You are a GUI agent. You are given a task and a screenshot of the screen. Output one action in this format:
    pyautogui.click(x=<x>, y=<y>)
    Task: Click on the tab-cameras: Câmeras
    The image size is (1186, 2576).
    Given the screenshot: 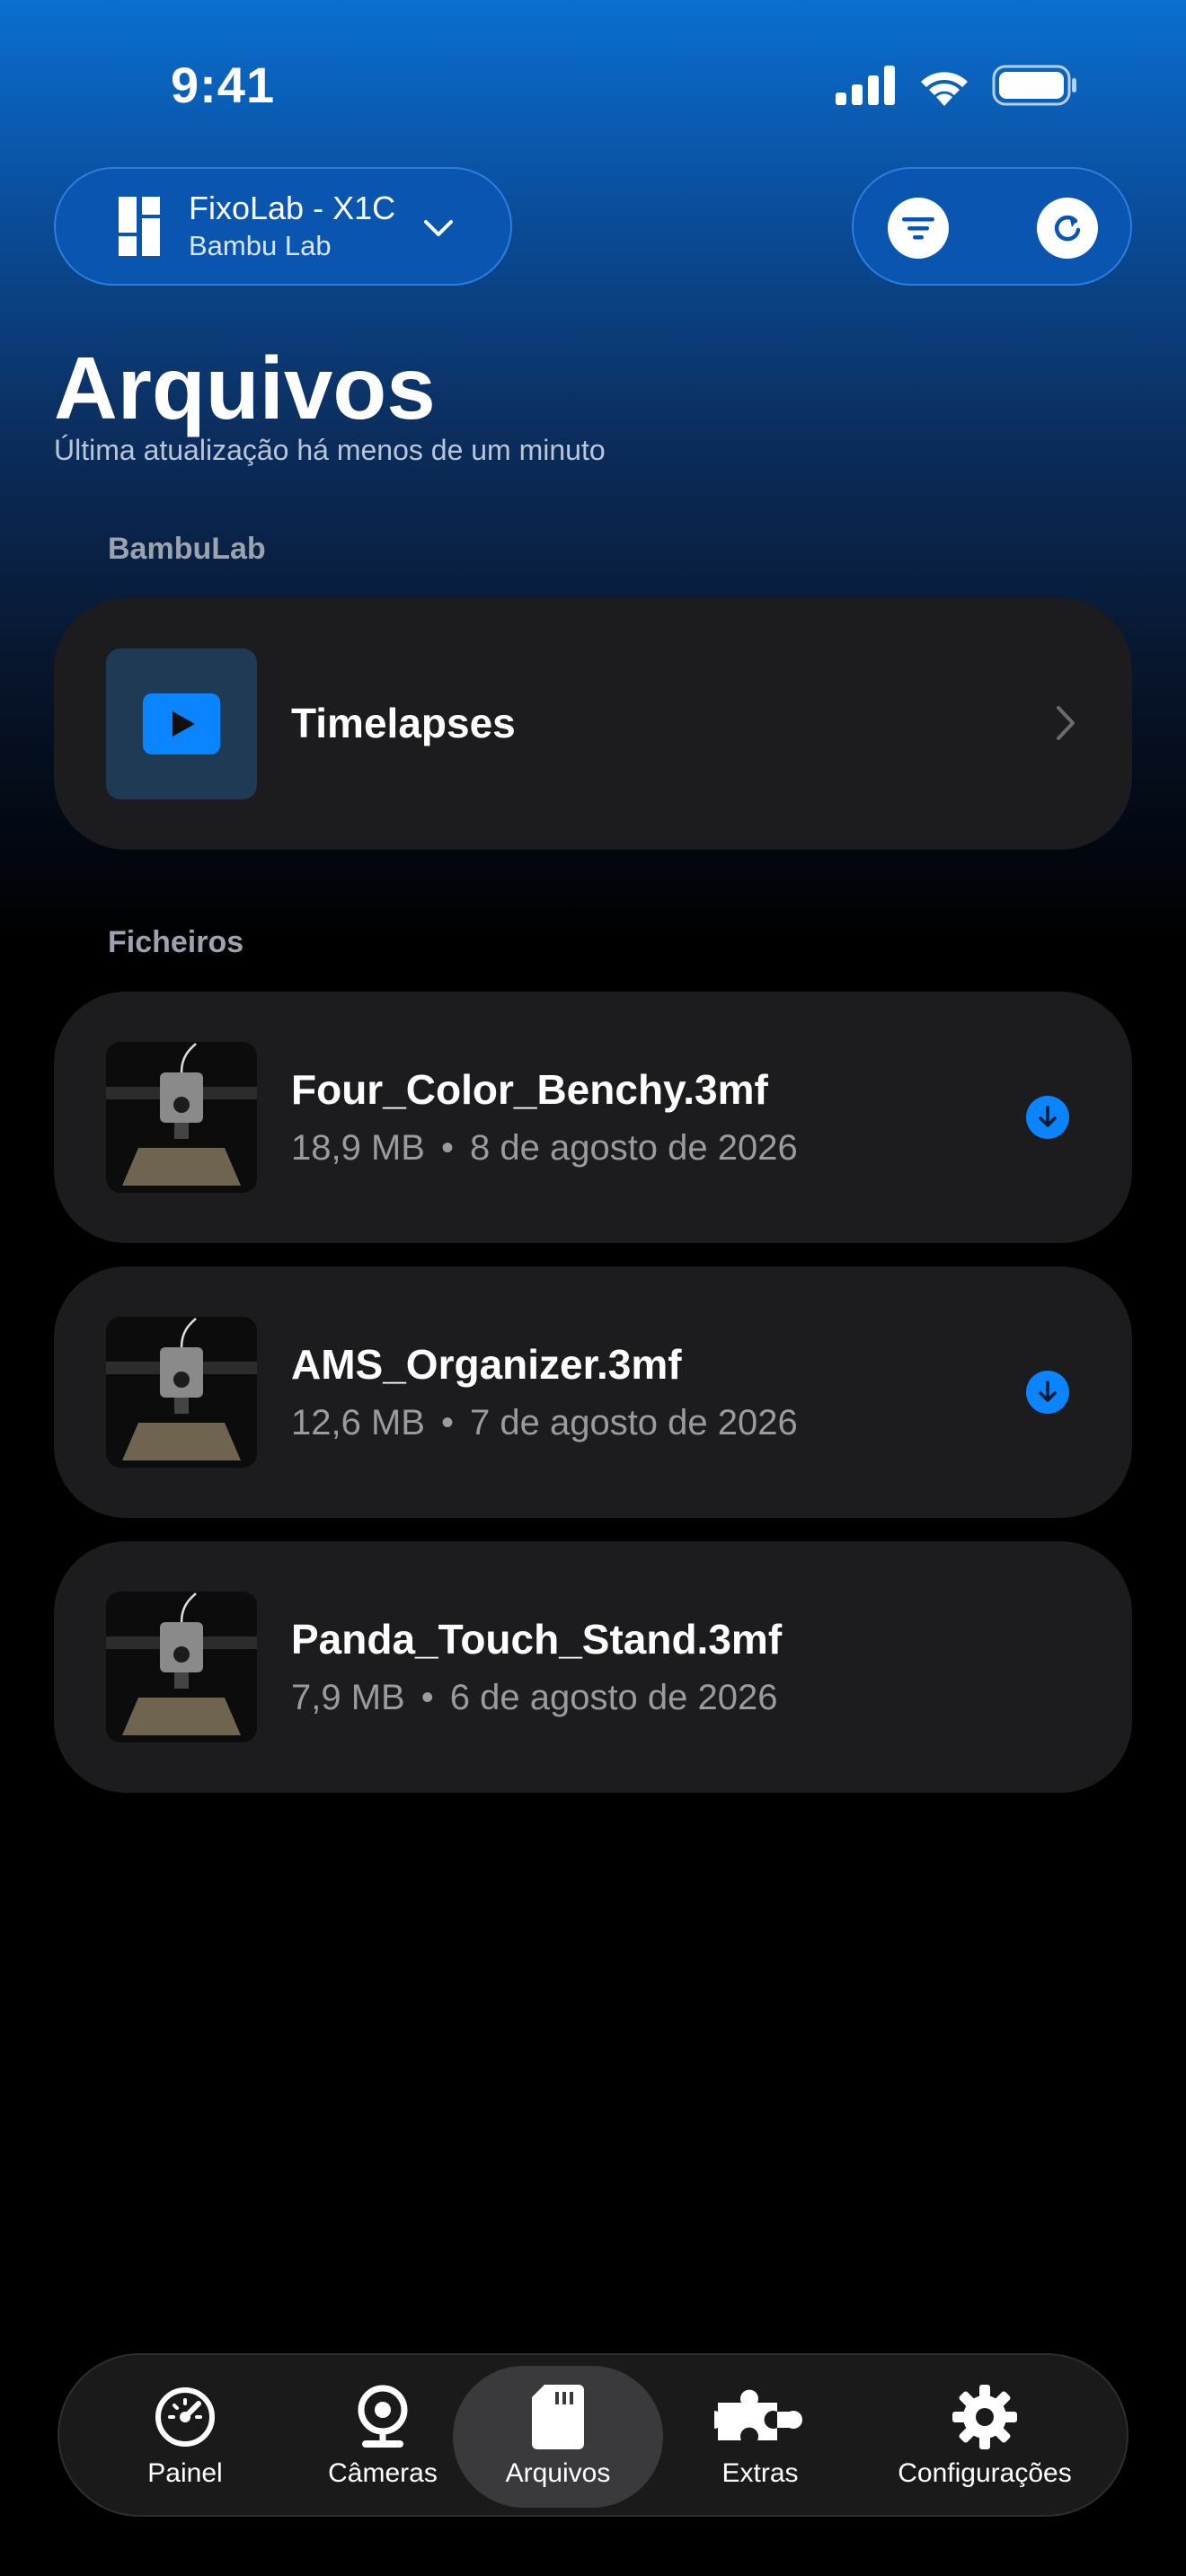 What is the action you would take?
    pyautogui.click(x=383, y=2437)
    